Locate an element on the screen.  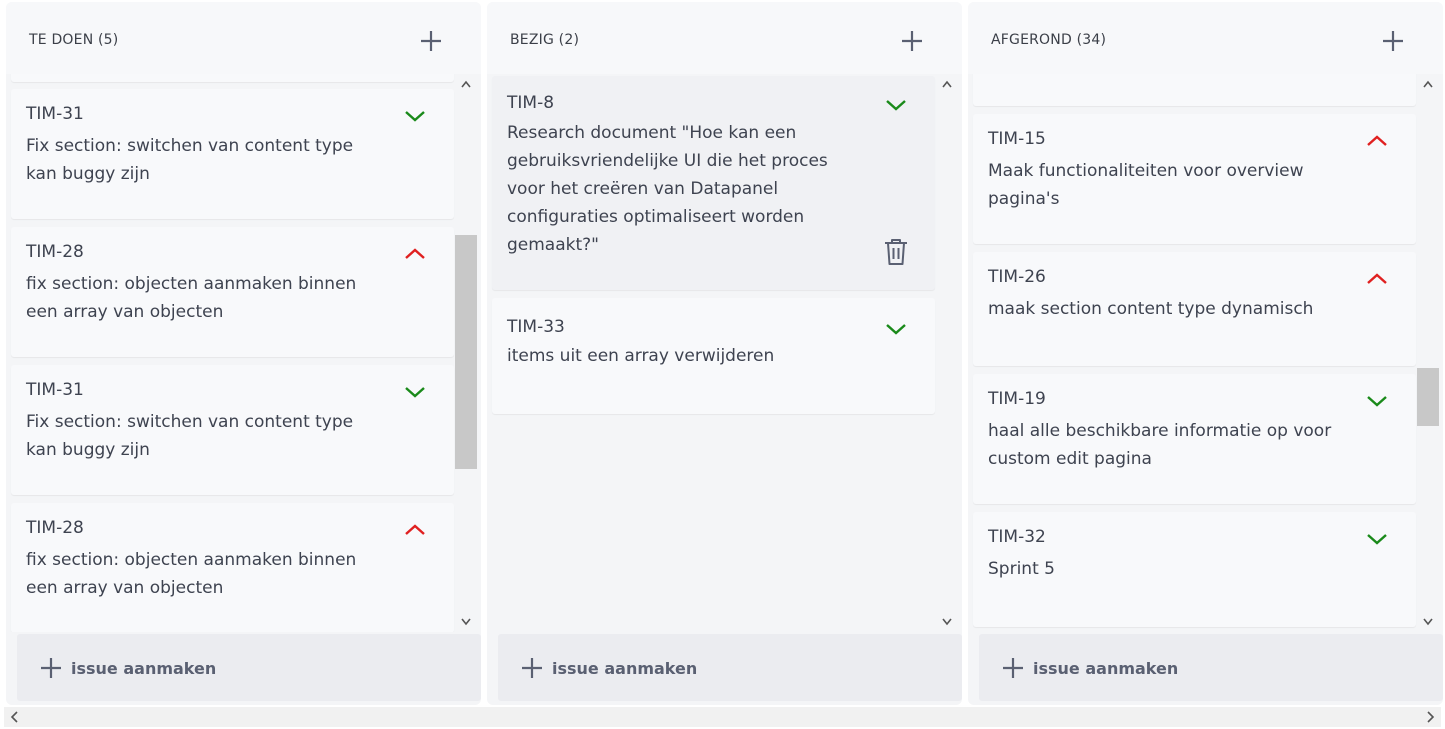
card-tim-32: TIM-32 Sprint 5 is located at coordinates (1194, 569).